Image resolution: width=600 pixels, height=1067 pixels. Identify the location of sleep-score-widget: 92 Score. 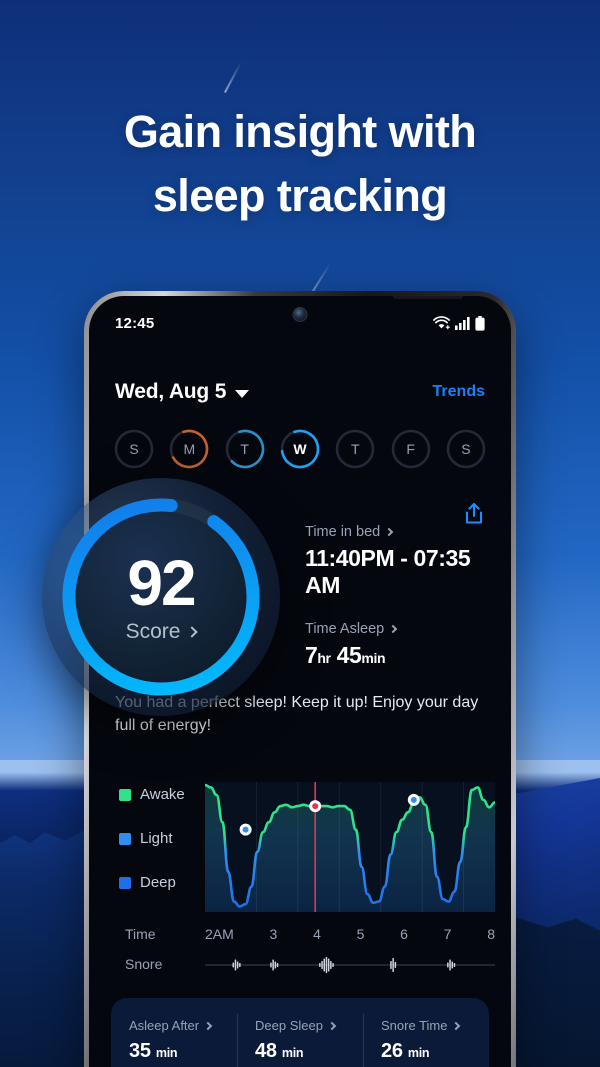
(161, 597).